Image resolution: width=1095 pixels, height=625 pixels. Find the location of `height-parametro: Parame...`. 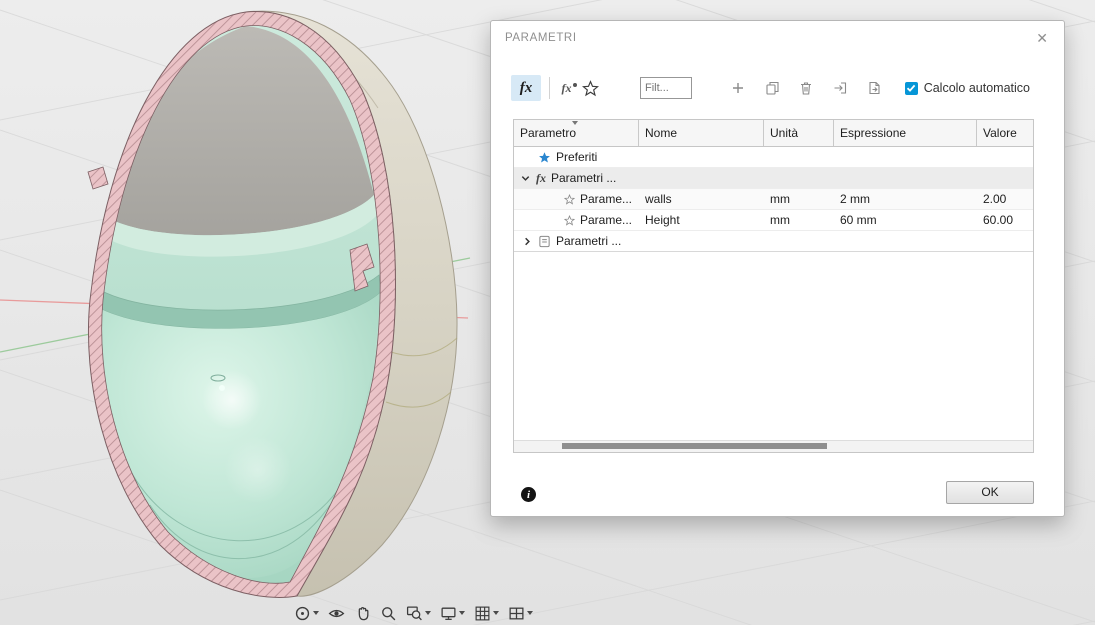

height-parametro: Parame... is located at coordinates (606, 220).